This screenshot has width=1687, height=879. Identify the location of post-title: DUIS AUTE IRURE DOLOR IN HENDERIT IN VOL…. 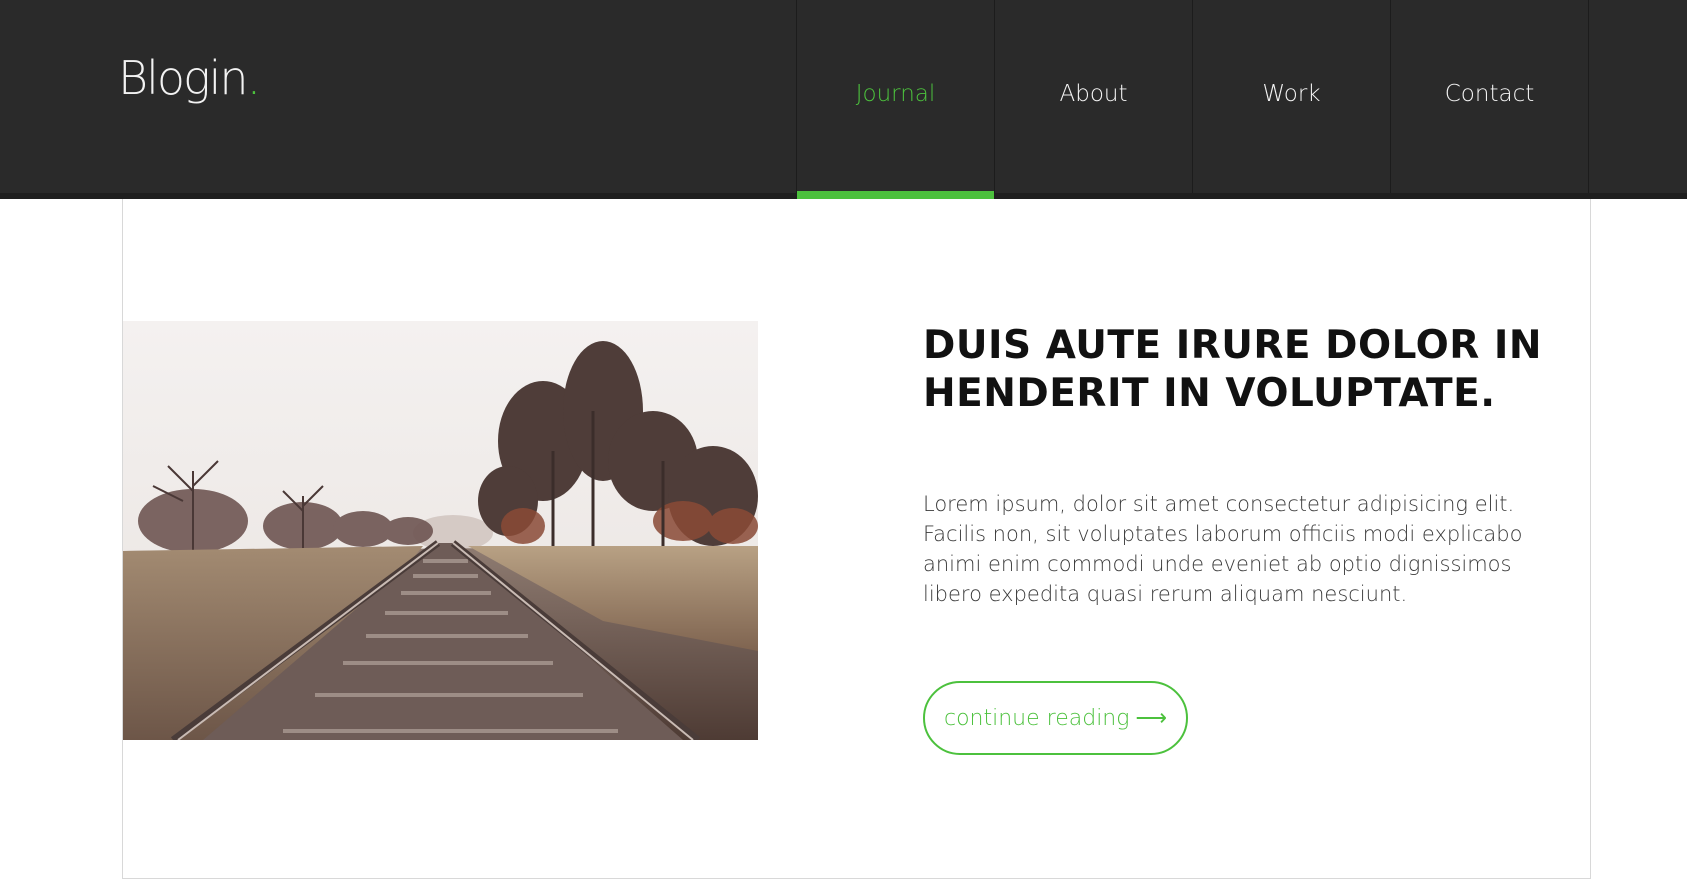
(1233, 369).